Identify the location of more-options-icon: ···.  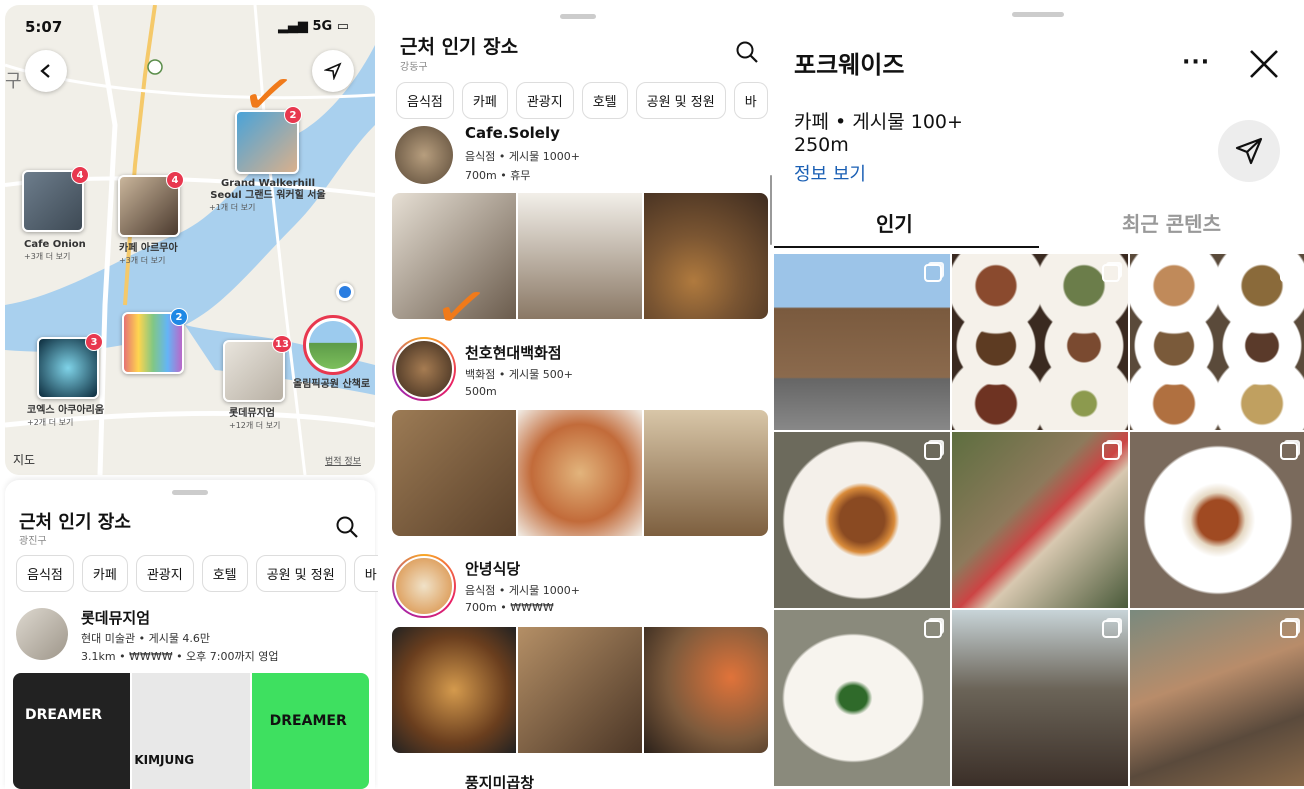
(1196, 62).